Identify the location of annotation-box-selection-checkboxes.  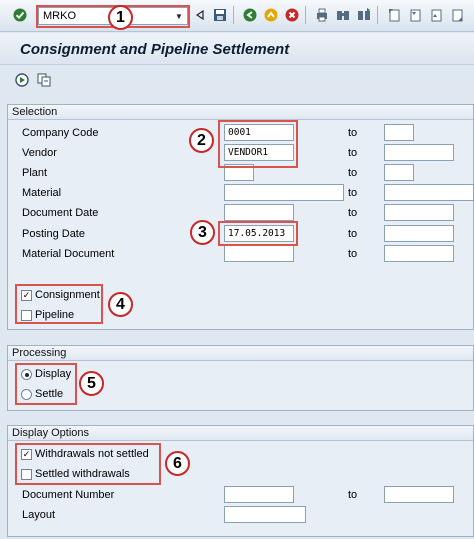
(59, 304).